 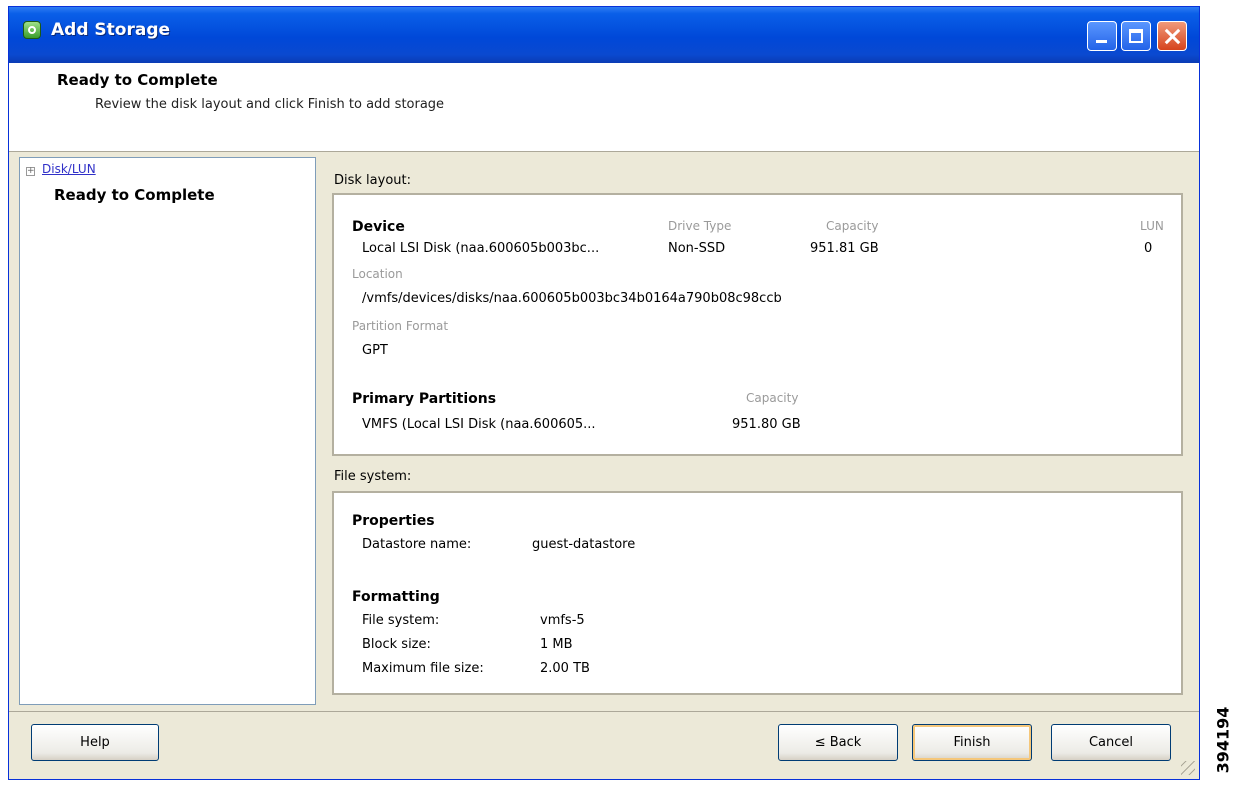 What do you see at coordinates (604, 711) in the screenshot?
I see `footer-divider` at bounding box center [604, 711].